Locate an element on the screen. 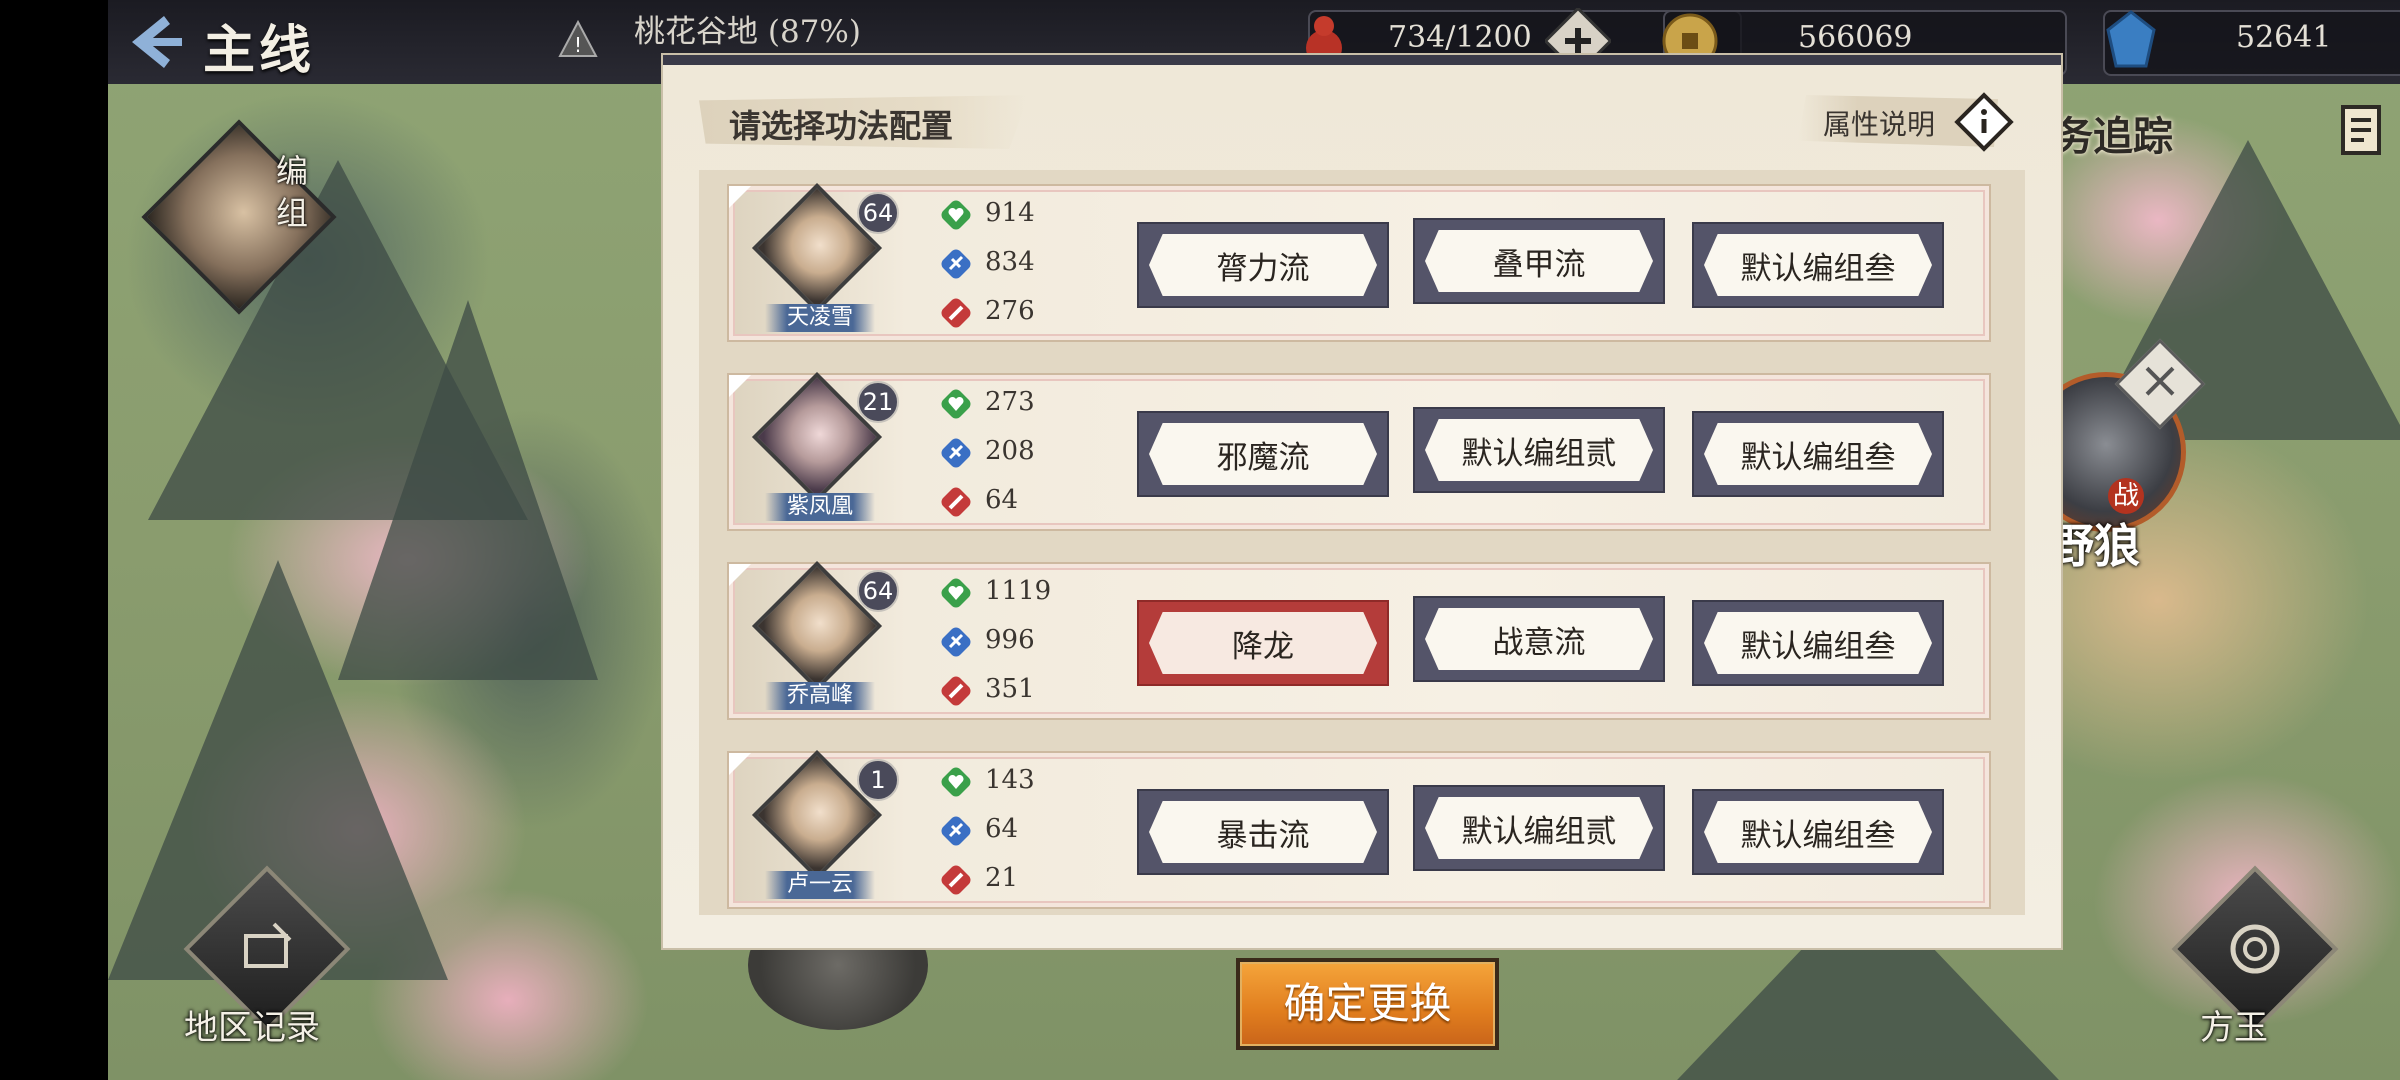 This screenshot has height=1080, width=2400. character-row: 1 卢一云 143 64 21 暴击流 默认编组贰 默认编组叁 is located at coordinates (1359, 829).